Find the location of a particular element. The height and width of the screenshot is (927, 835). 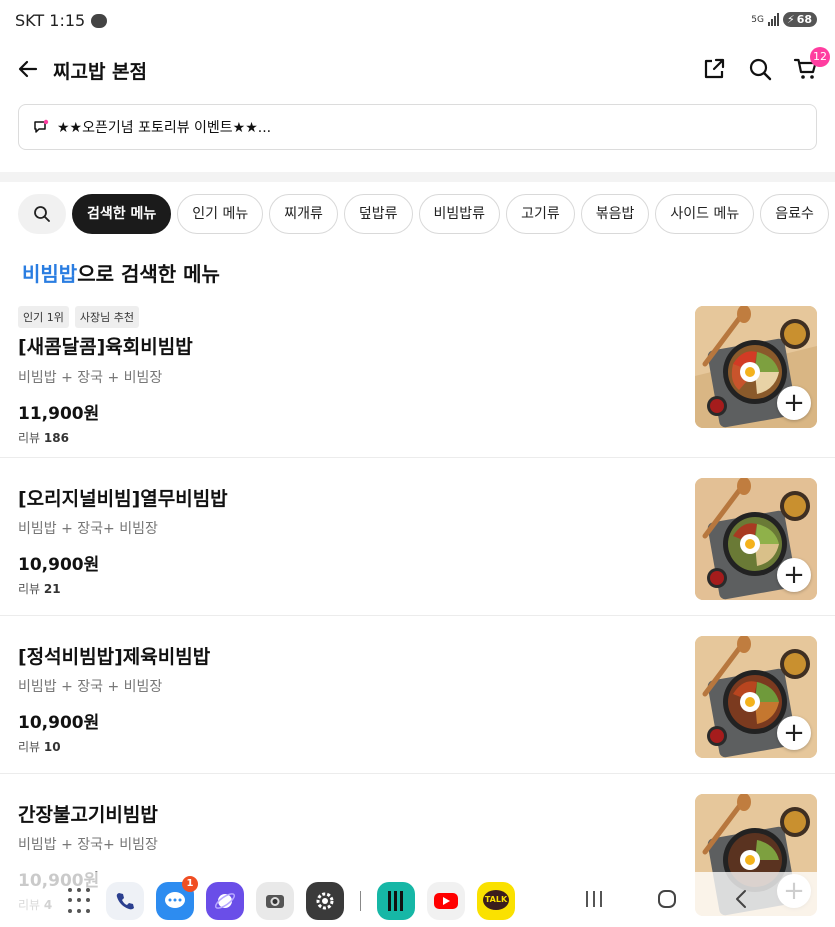

youtube-icon is located at coordinates (446, 901).